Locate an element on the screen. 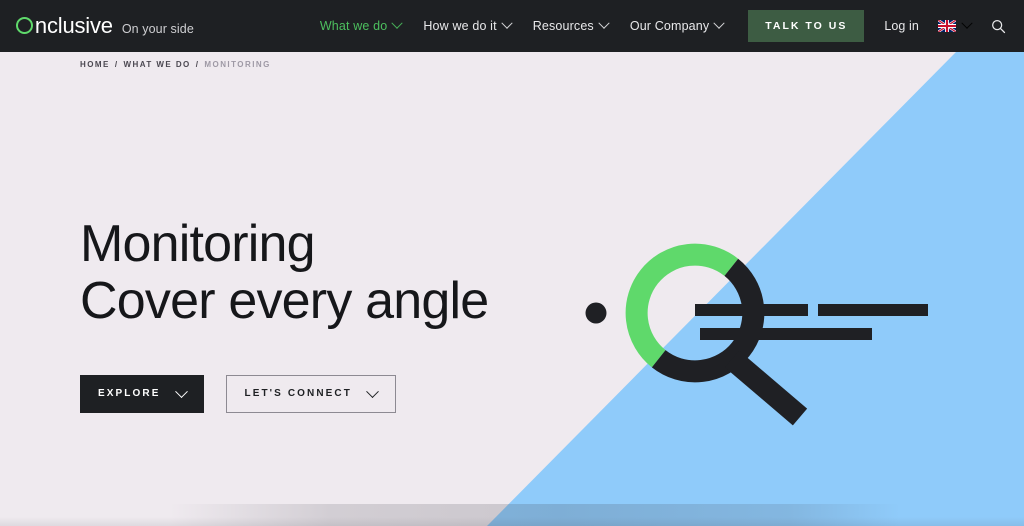 The width and height of the screenshot is (1024, 526). breadcrumb: HOME / WHAT WE DO / MONITORING is located at coordinates (175, 64).